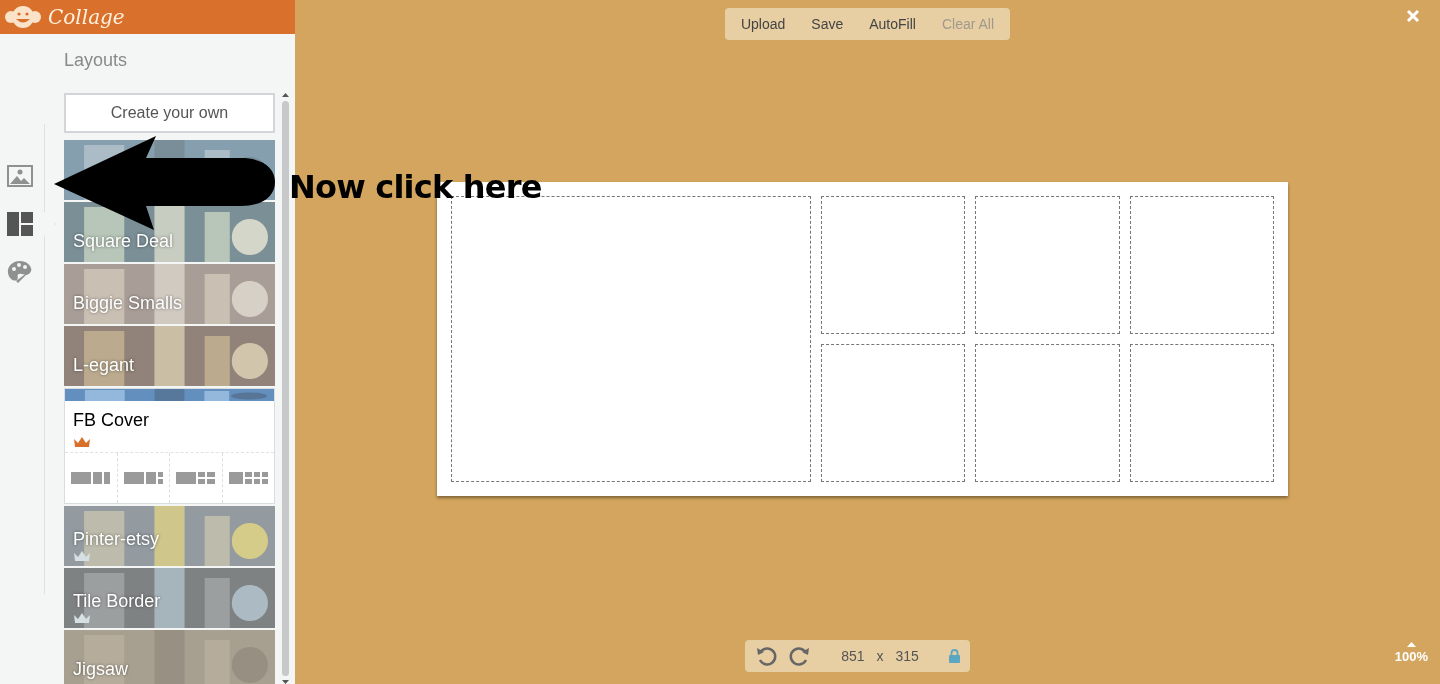 The width and height of the screenshot is (1440, 684). I want to click on layout-icon, so click(20, 224).